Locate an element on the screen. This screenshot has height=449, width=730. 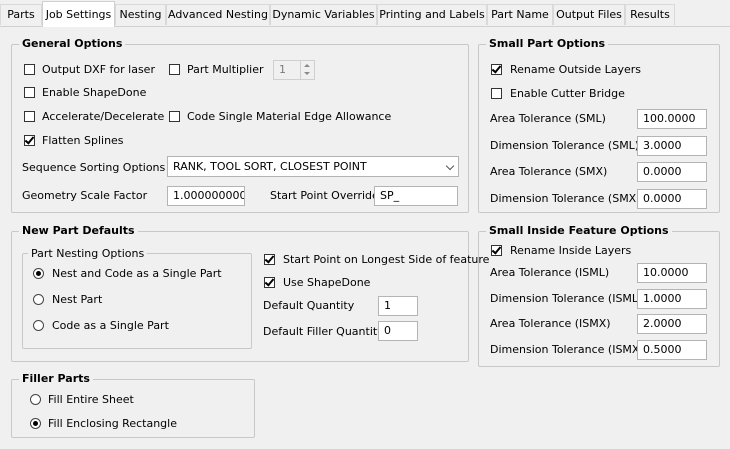
rename-outside-layers-label: Rename Outside Layers is located at coordinates (575, 69).